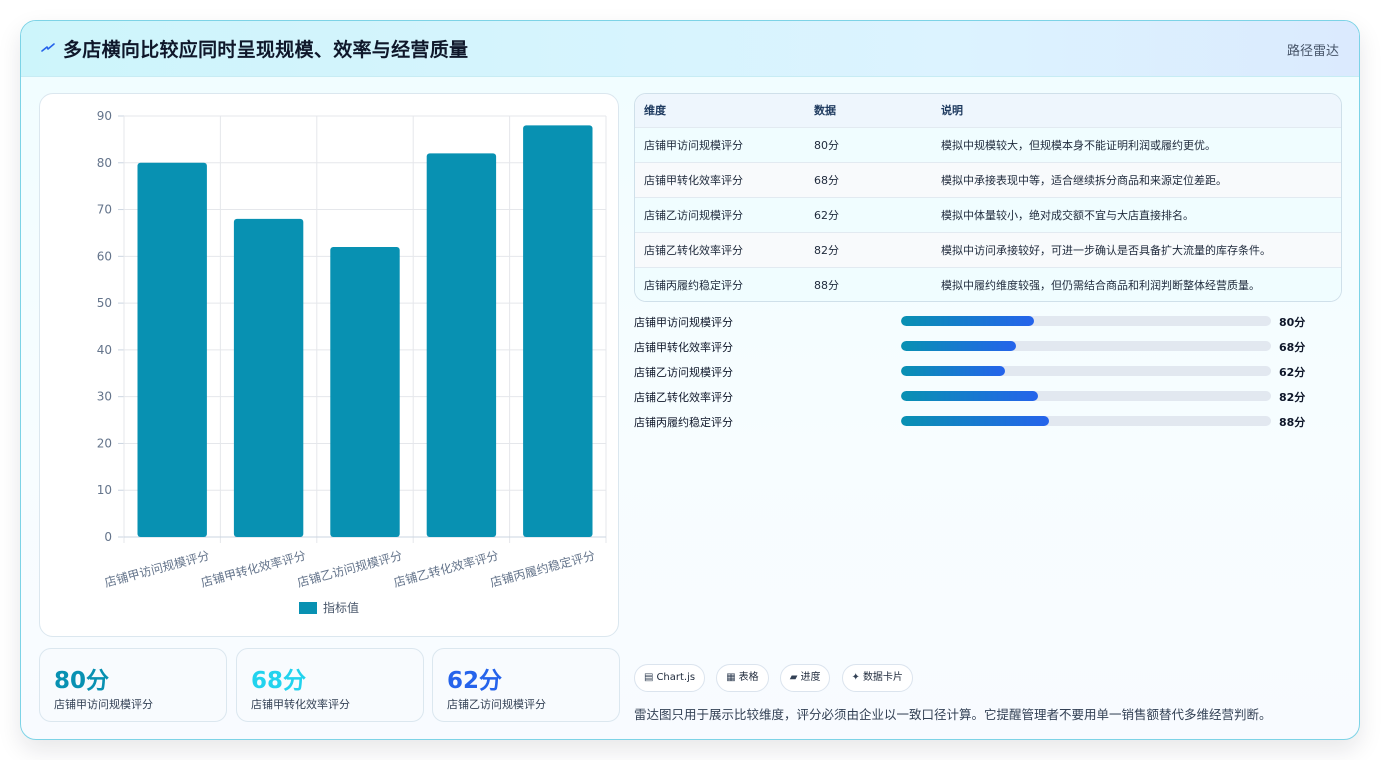  Describe the element at coordinates (683, 372) in the screenshot. I see `progress-label: 店铺乙访问规模评分` at that location.